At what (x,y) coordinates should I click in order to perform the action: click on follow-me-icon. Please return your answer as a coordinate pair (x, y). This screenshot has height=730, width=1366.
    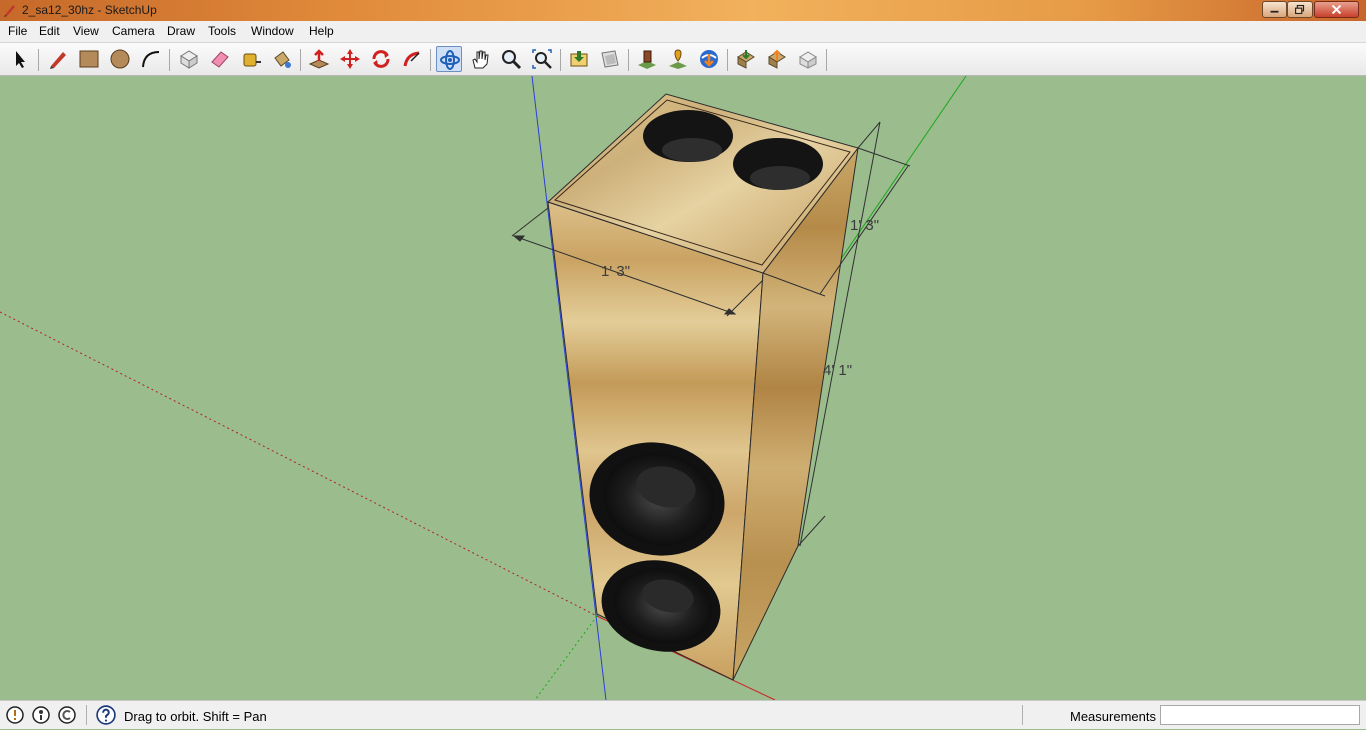
    Looking at the image, I should click on (411, 59).